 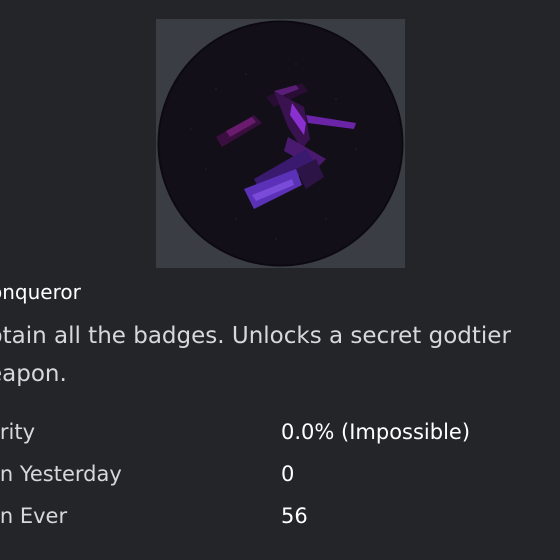 I want to click on stat-label: on Ever, so click(x=34, y=516).